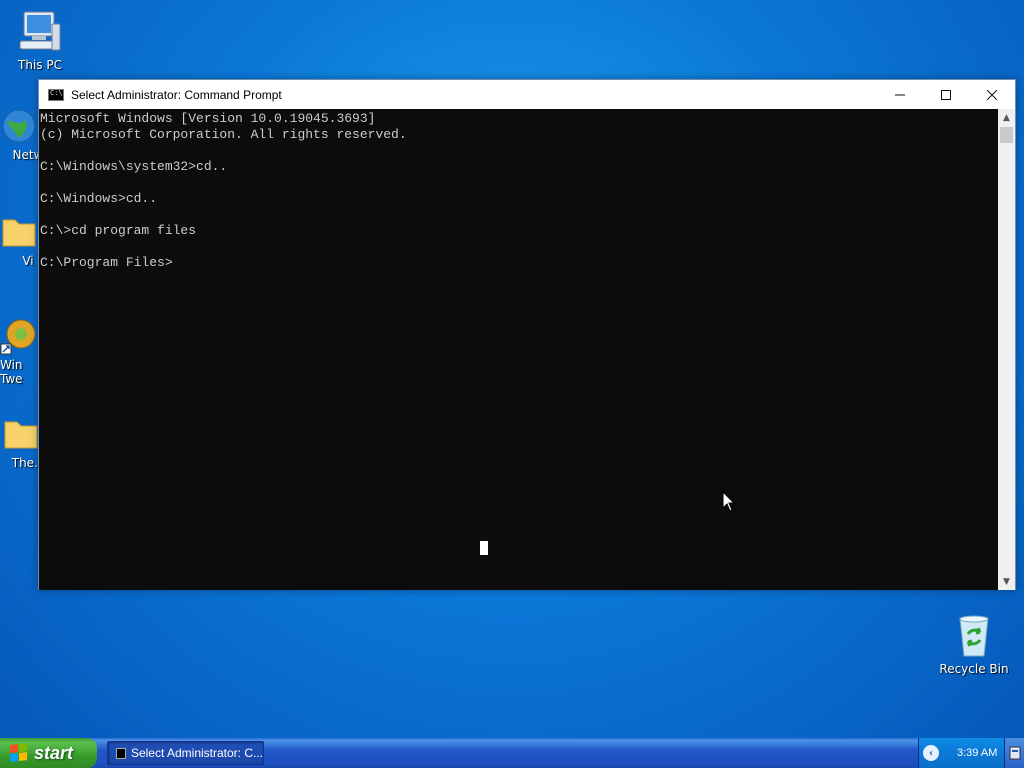 The image size is (1024, 768). I want to click on clock: 3:39 AM, so click(977, 753).